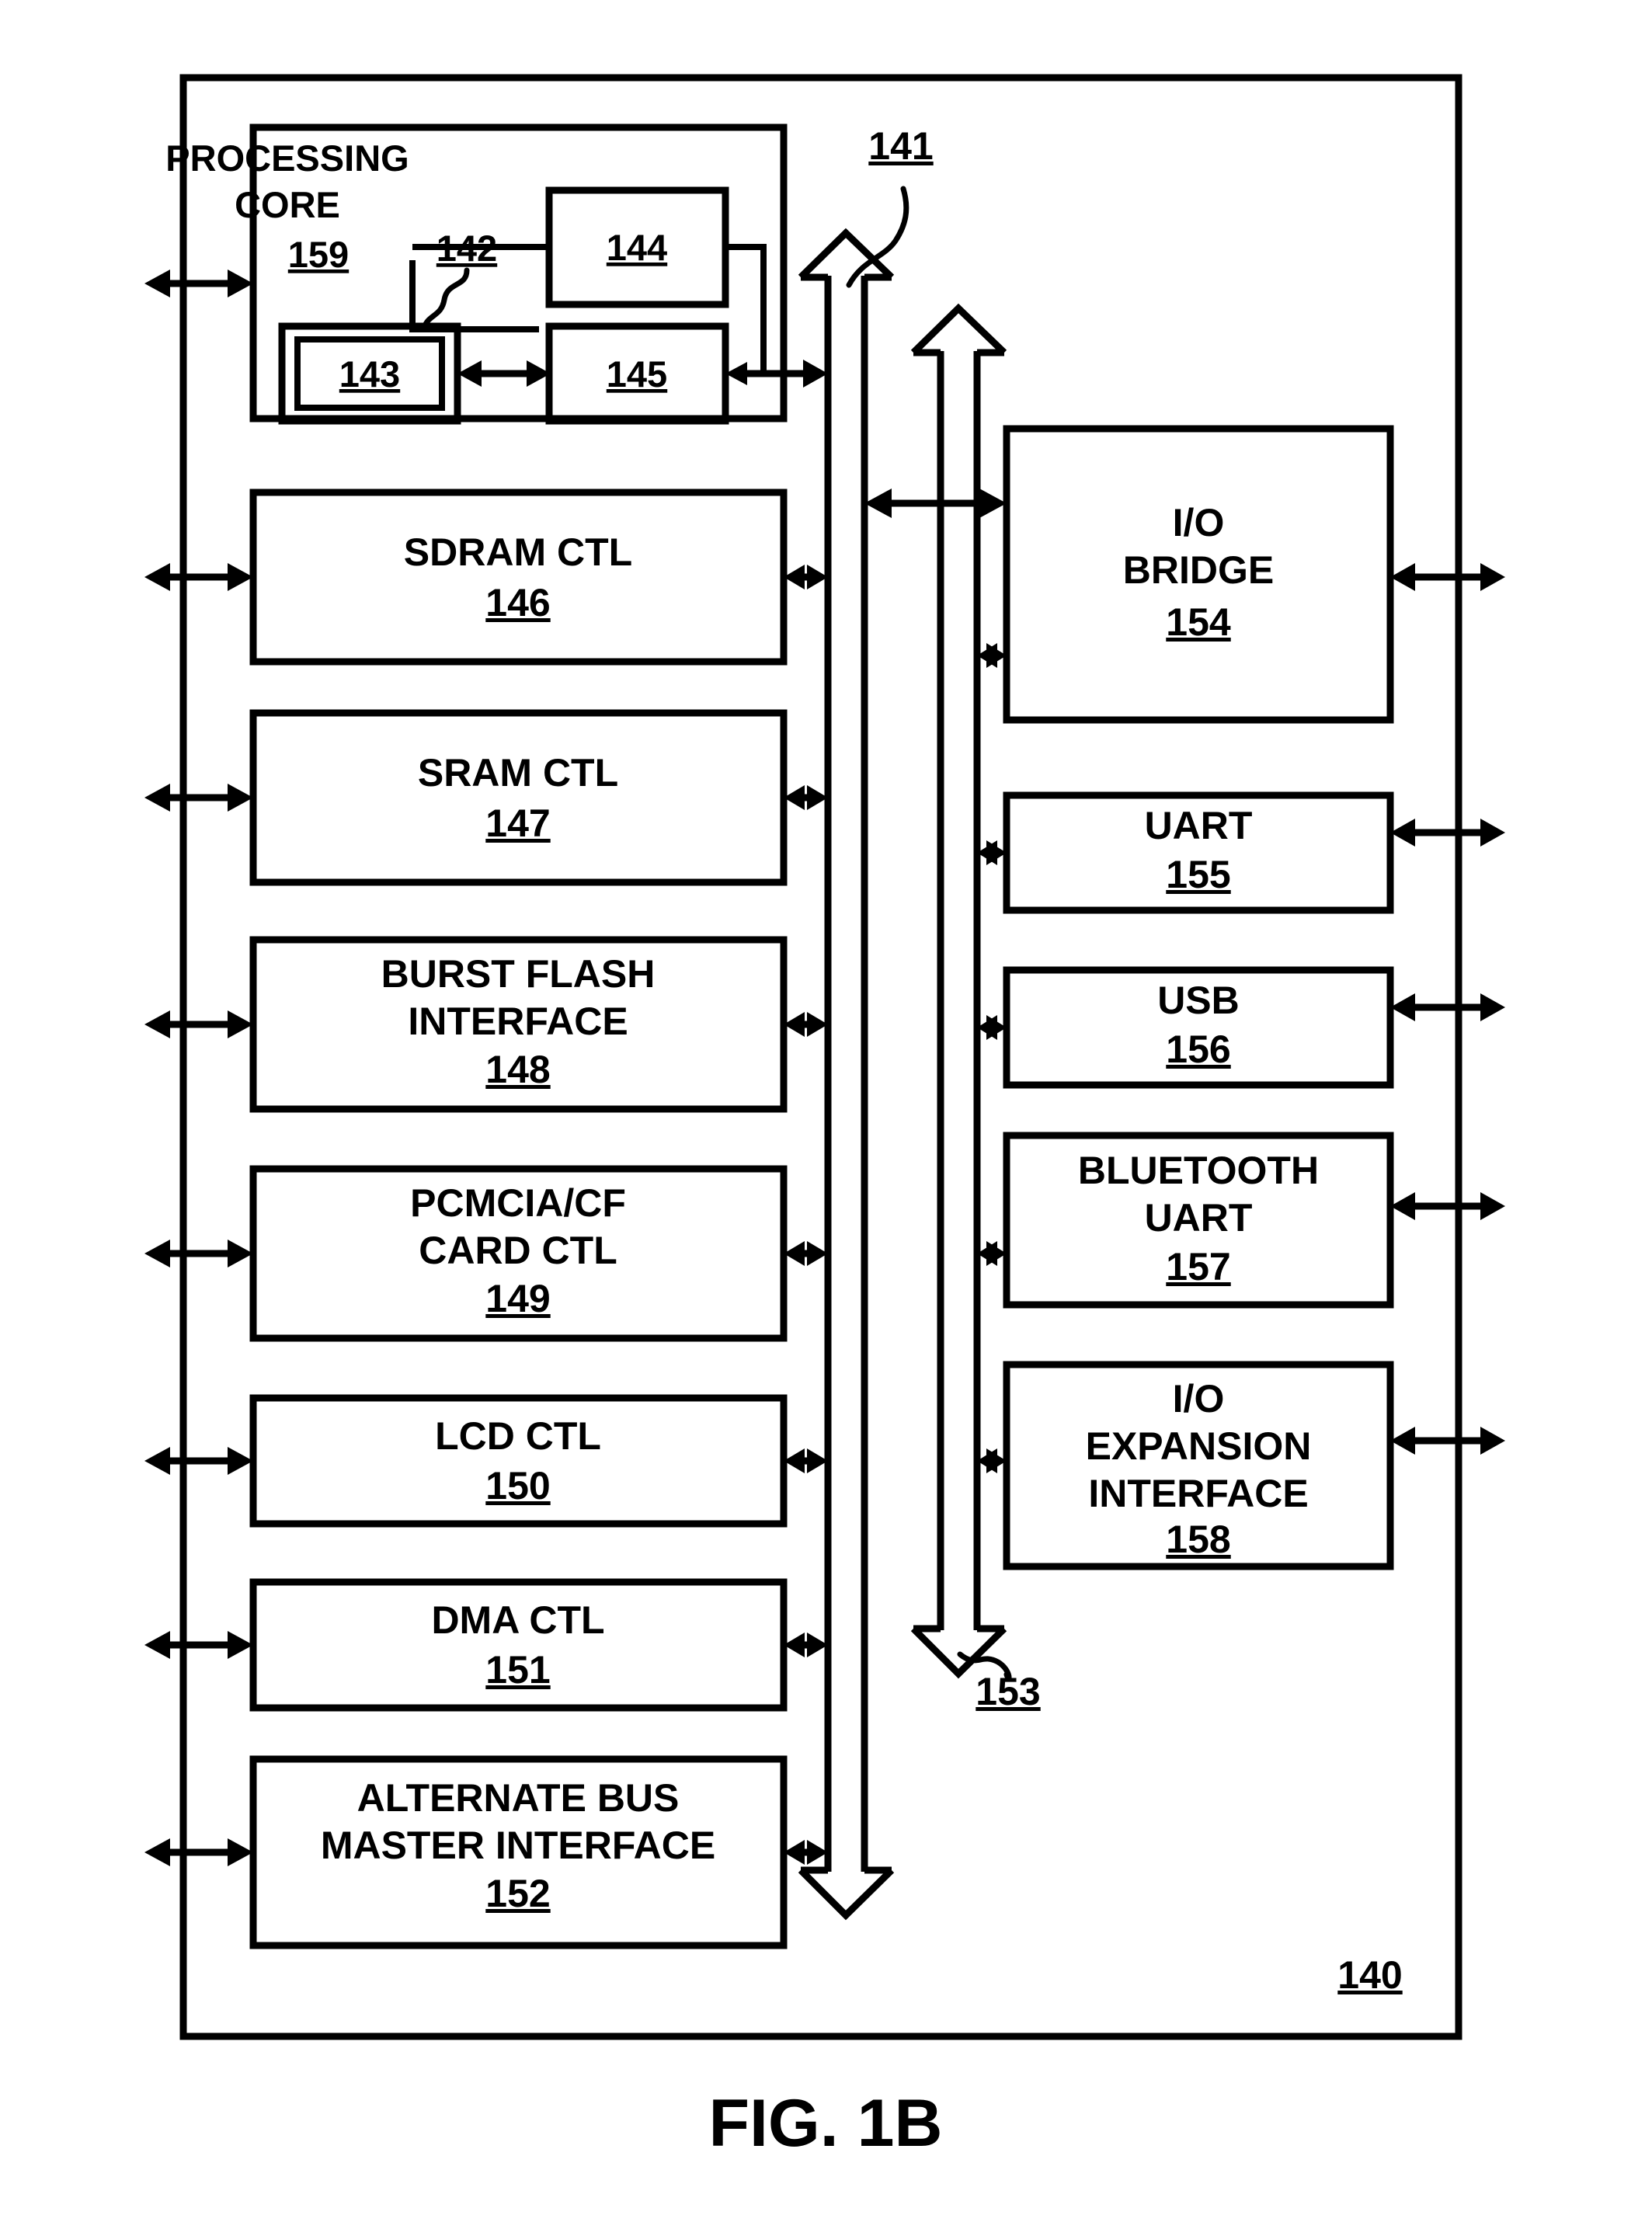 This screenshot has height=2222, width=1652. I want to click on block-ref: 157, so click(1198, 1266).